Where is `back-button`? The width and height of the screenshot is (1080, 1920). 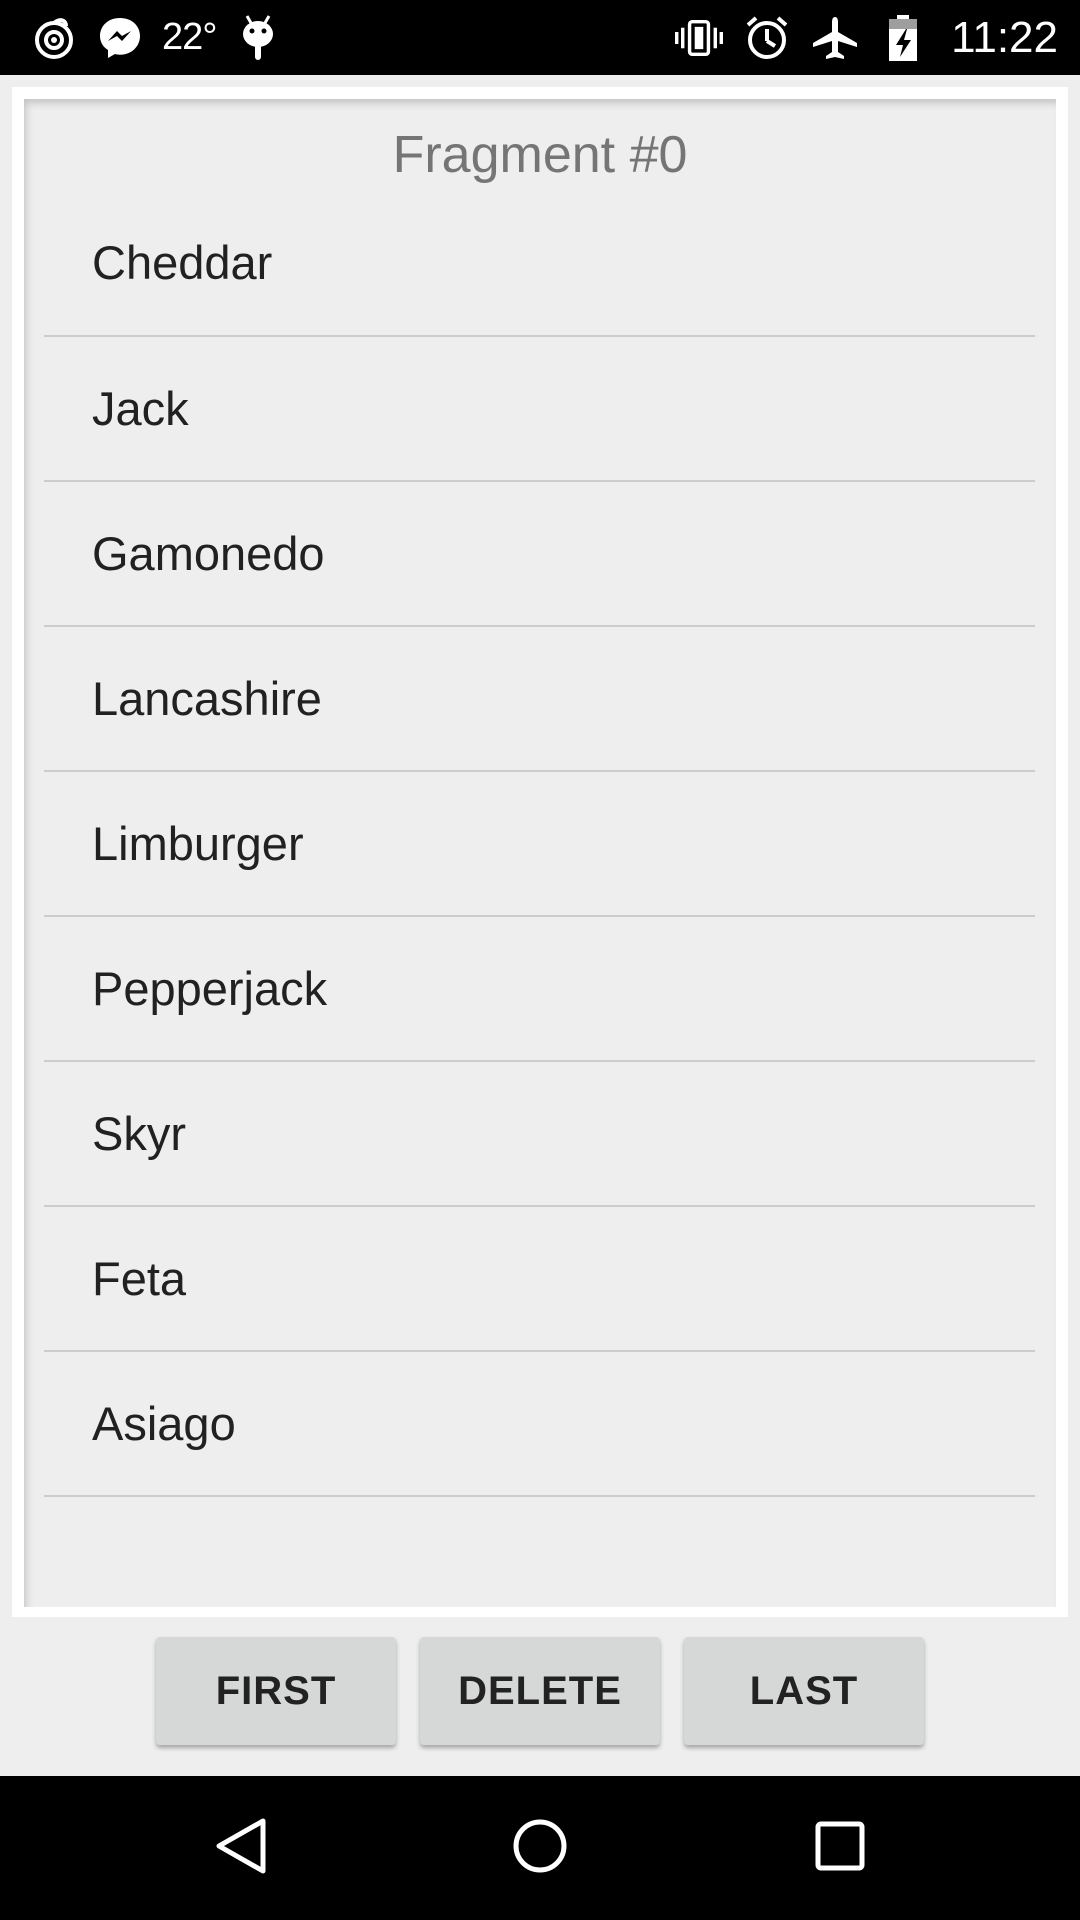
back-button is located at coordinates (241, 1848).